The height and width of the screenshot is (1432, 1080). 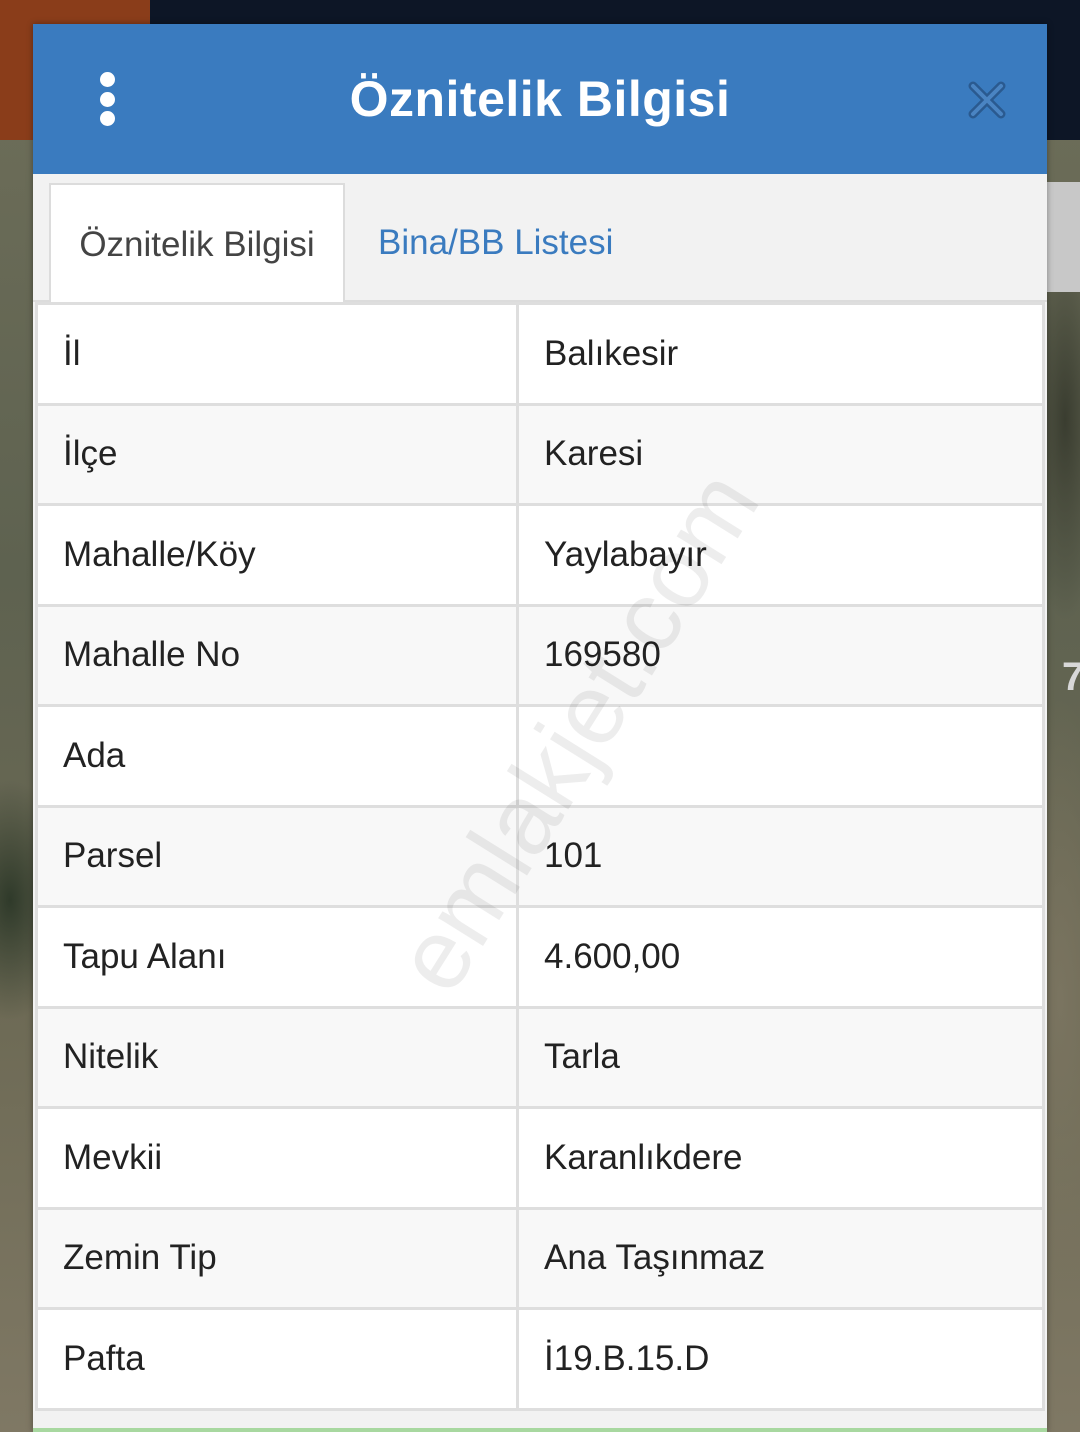 I want to click on attribute-key: İlçe, so click(x=277, y=454).